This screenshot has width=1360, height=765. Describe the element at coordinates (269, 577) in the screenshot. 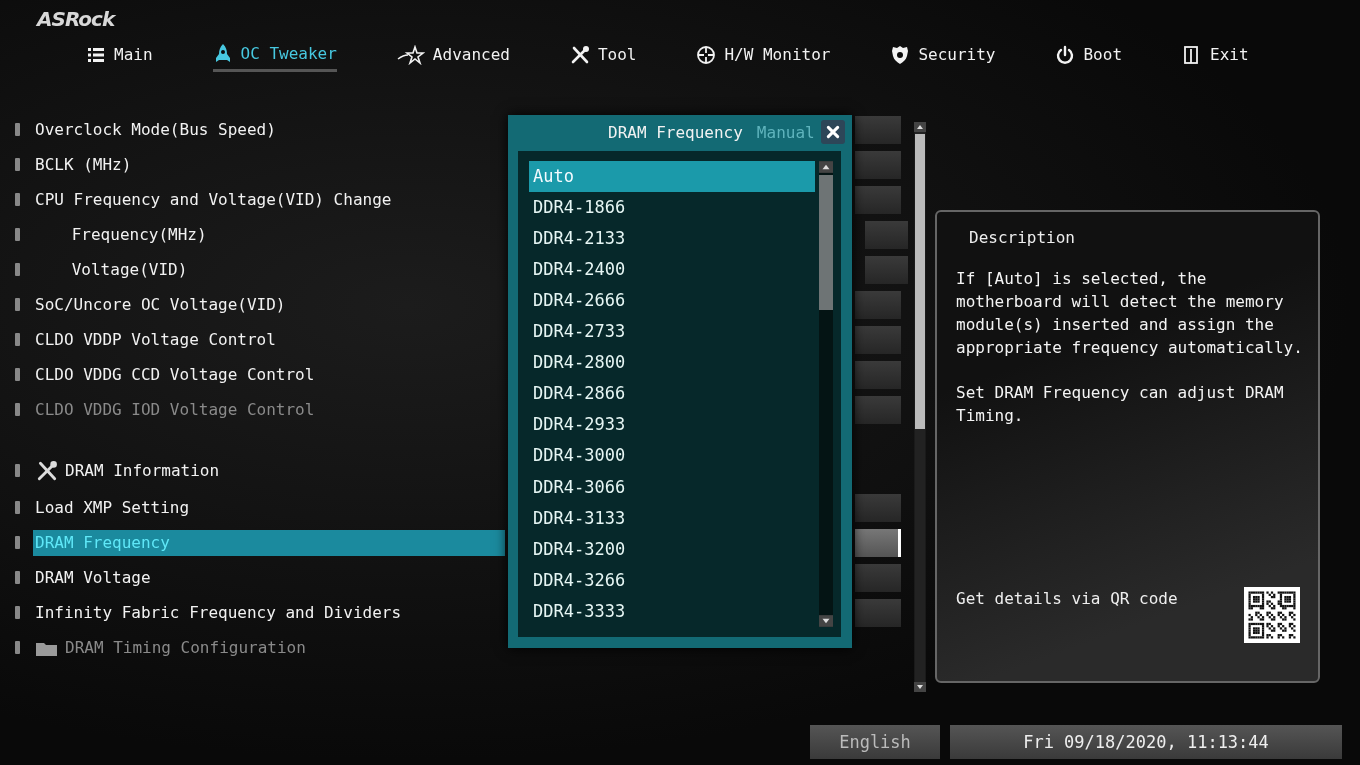

I see `menu-item: DRAM Voltage` at that location.